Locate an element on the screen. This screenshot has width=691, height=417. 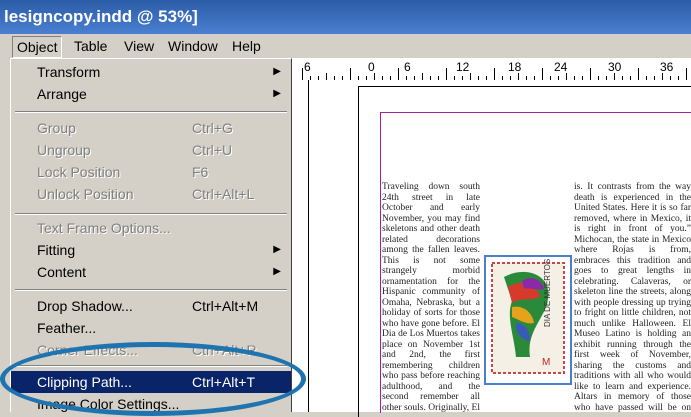
menu-help: Help is located at coordinates (246, 46).